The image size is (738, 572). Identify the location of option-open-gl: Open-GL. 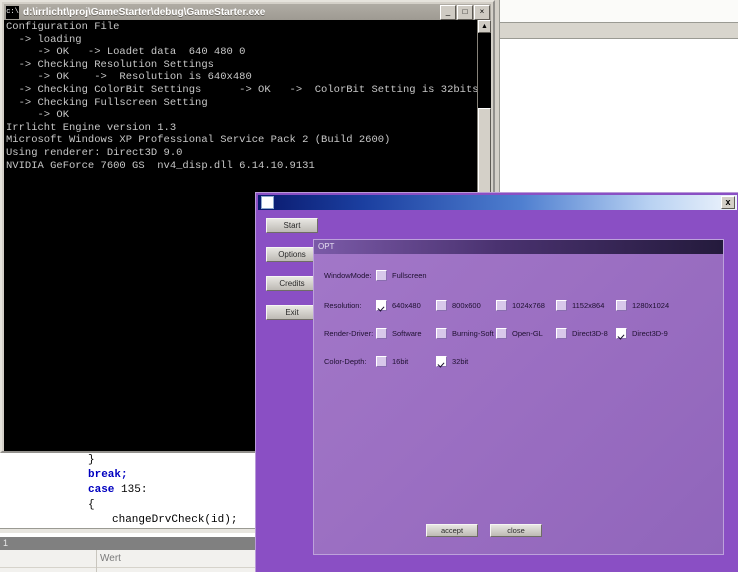
(519, 333).